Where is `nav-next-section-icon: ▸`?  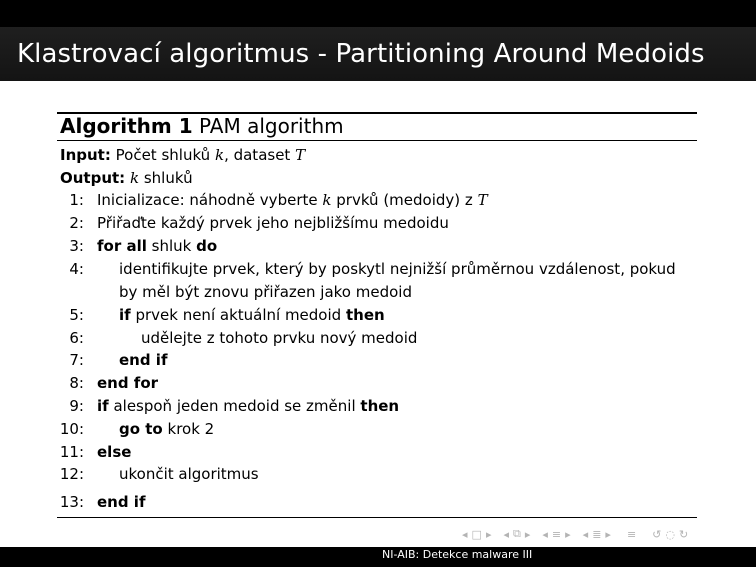 nav-next-section-icon: ▸ is located at coordinates (568, 534).